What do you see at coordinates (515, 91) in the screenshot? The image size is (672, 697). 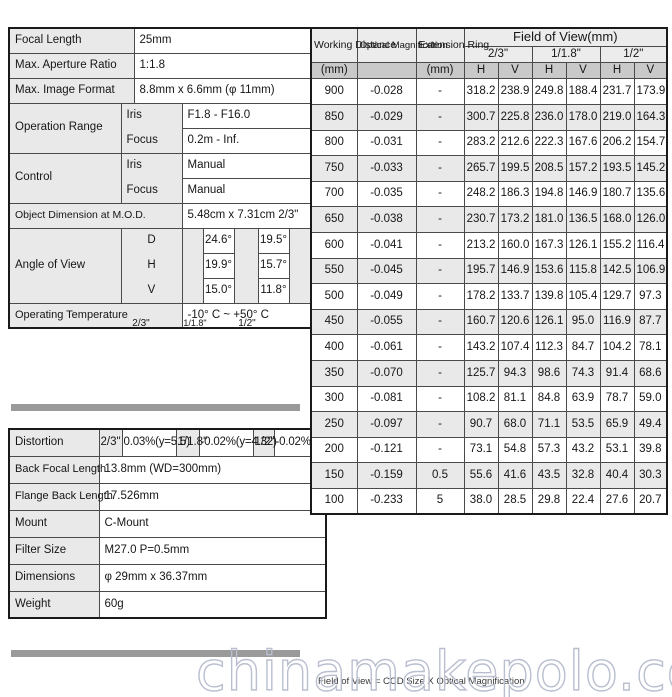 I see `cell-fov-23-v: 238.9` at bounding box center [515, 91].